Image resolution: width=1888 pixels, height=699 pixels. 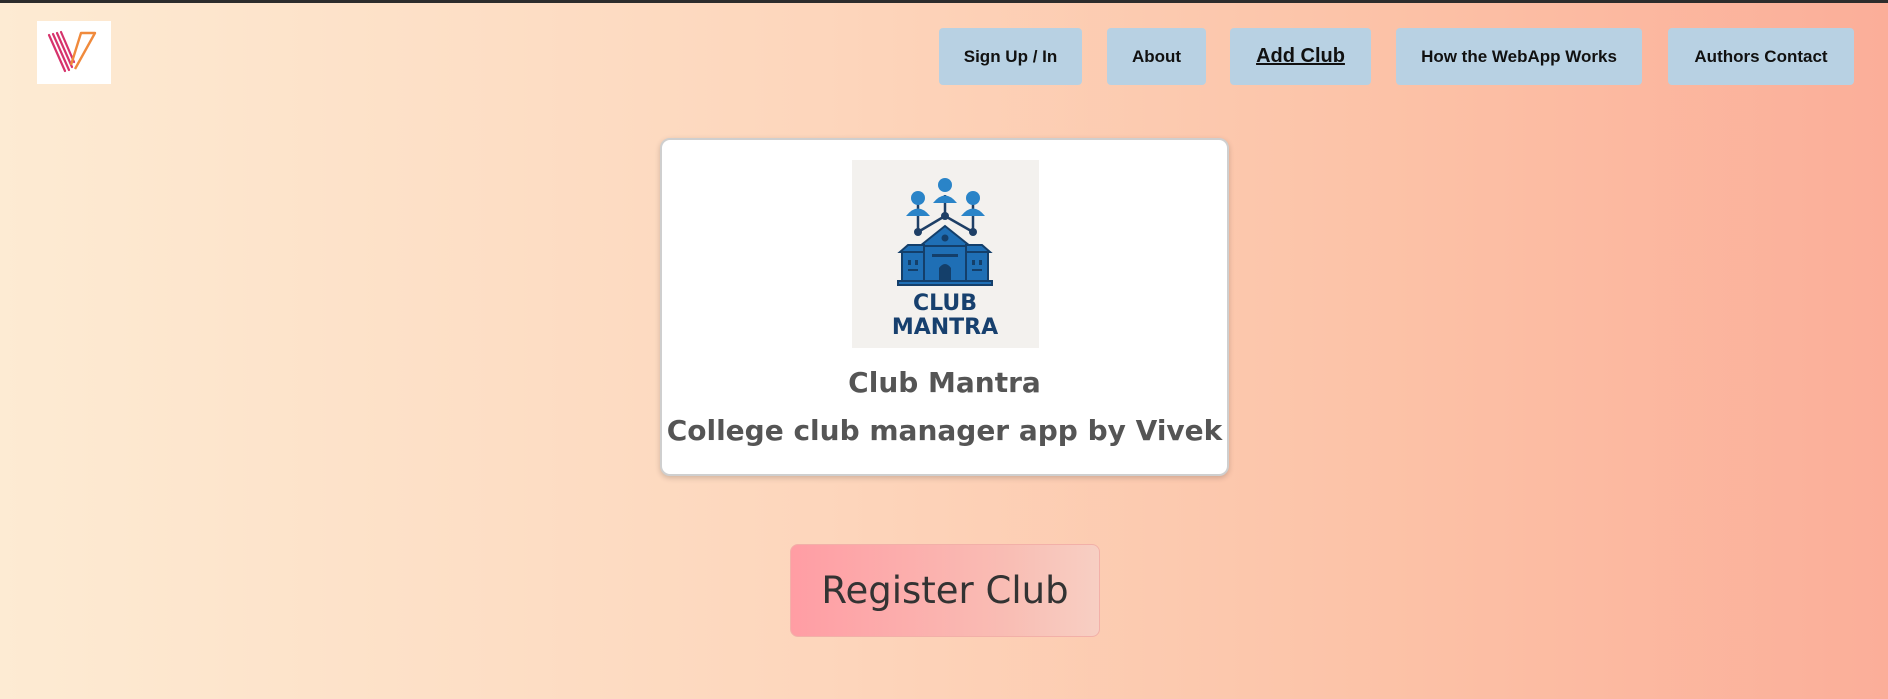 I want to click on logo-text-club: CLUB, so click(x=945, y=303).